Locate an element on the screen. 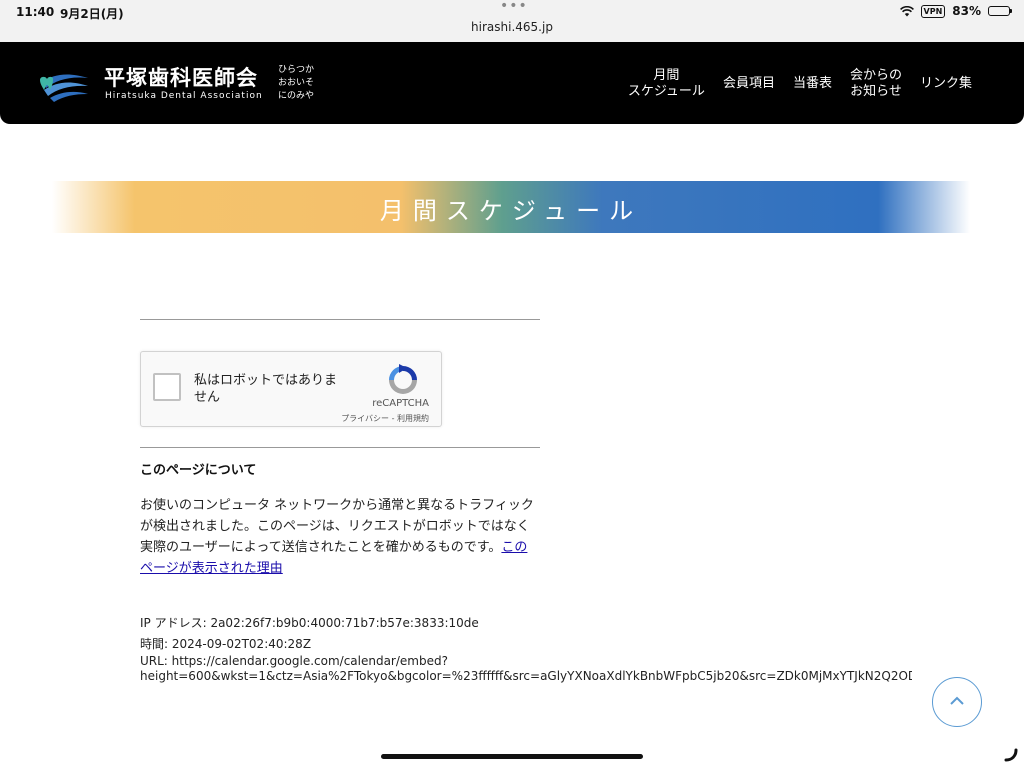 This screenshot has height=768, width=1024. nav-item-association-news: 会からの お知らせ is located at coordinates (876, 84).